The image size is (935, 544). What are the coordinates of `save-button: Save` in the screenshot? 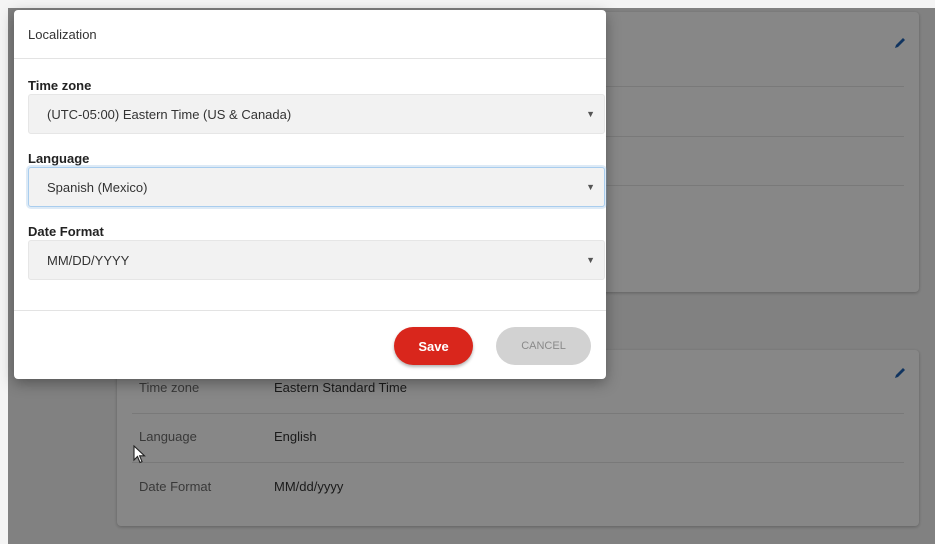 It's located at (433, 346).